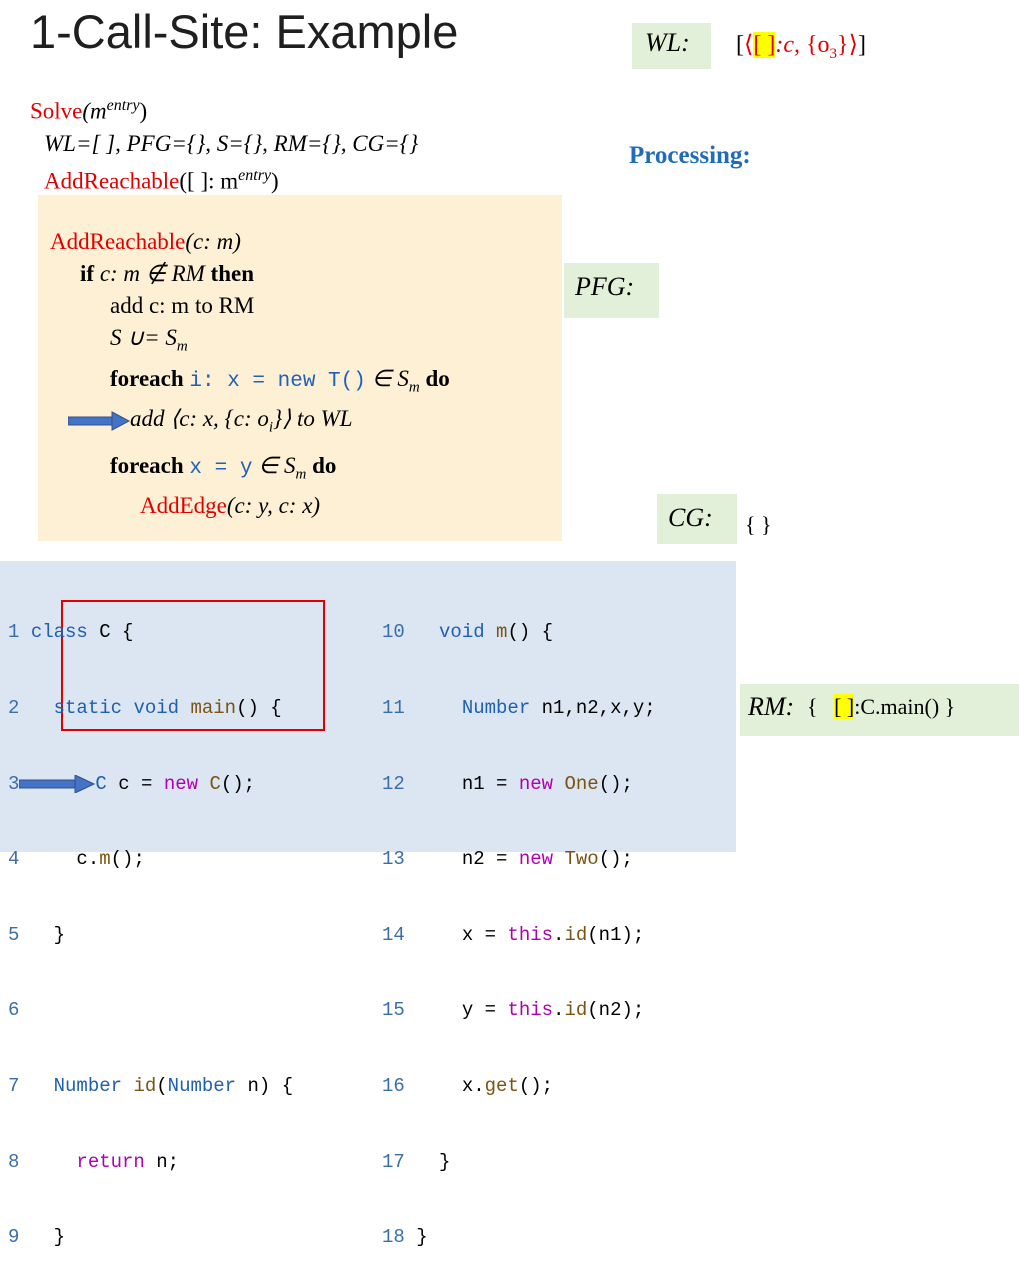 The height and width of the screenshot is (1276, 1019). What do you see at coordinates (37, 934) in the screenshot?
I see `code-line: 5 }` at bounding box center [37, 934].